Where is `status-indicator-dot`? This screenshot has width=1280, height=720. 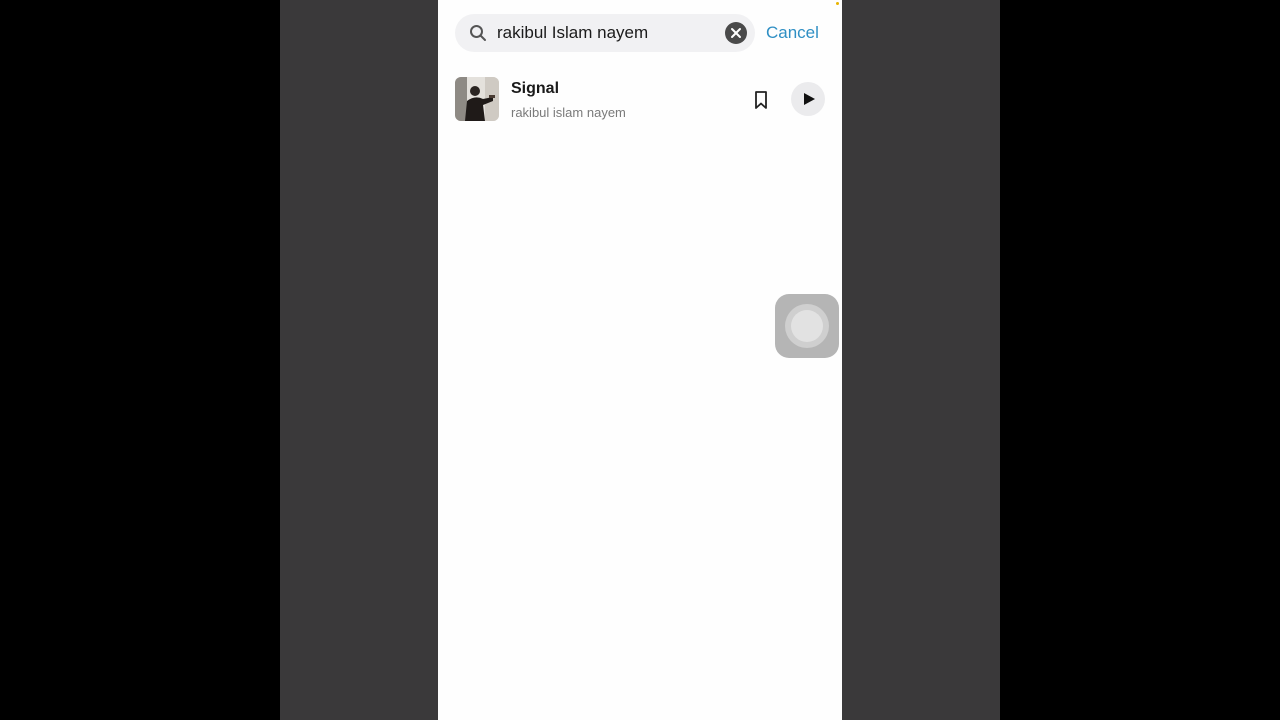
status-indicator-dot is located at coordinates (837, 3).